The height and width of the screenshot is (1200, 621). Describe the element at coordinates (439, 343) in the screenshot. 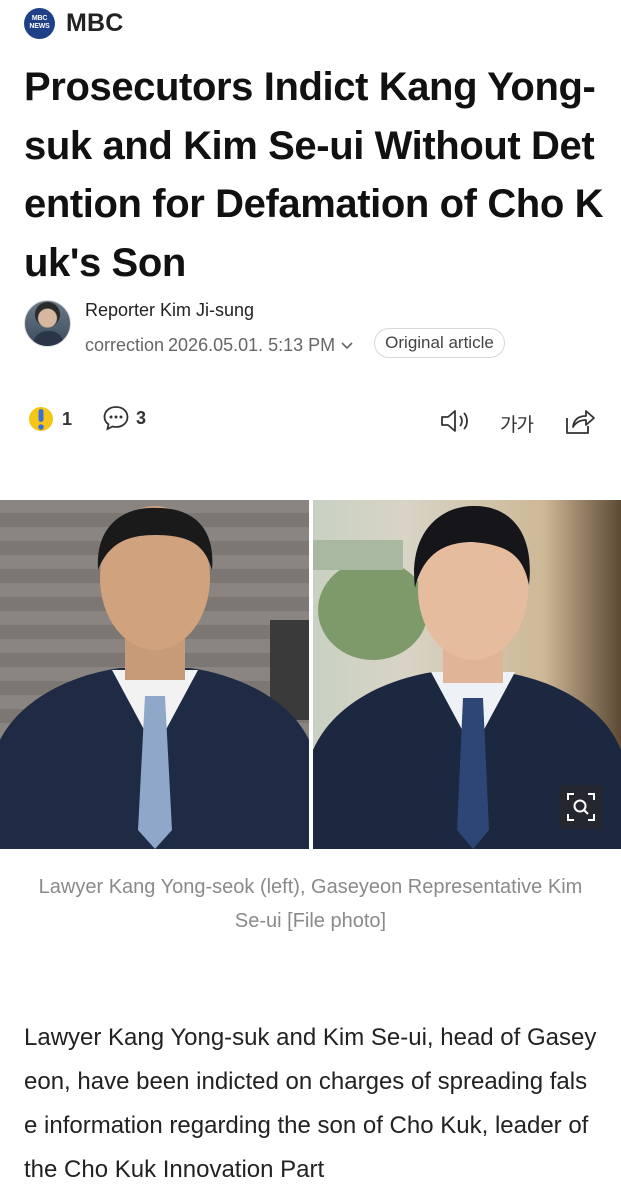

I see `original-article-button: Original article` at that location.